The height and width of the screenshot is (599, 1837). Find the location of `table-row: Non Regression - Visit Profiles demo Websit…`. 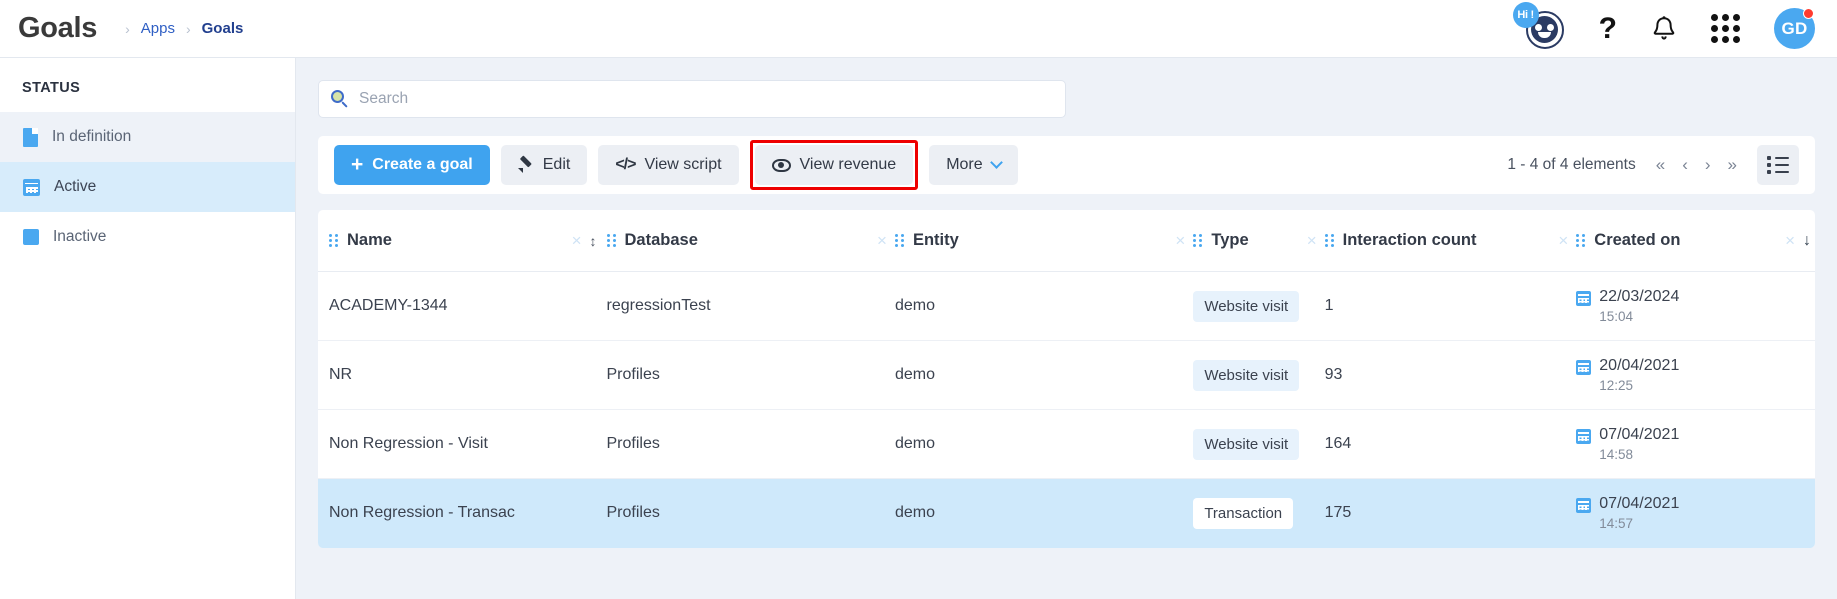

table-row: Non Regression - Visit Profiles demo Websit… is located at coordinates (1066, 444).